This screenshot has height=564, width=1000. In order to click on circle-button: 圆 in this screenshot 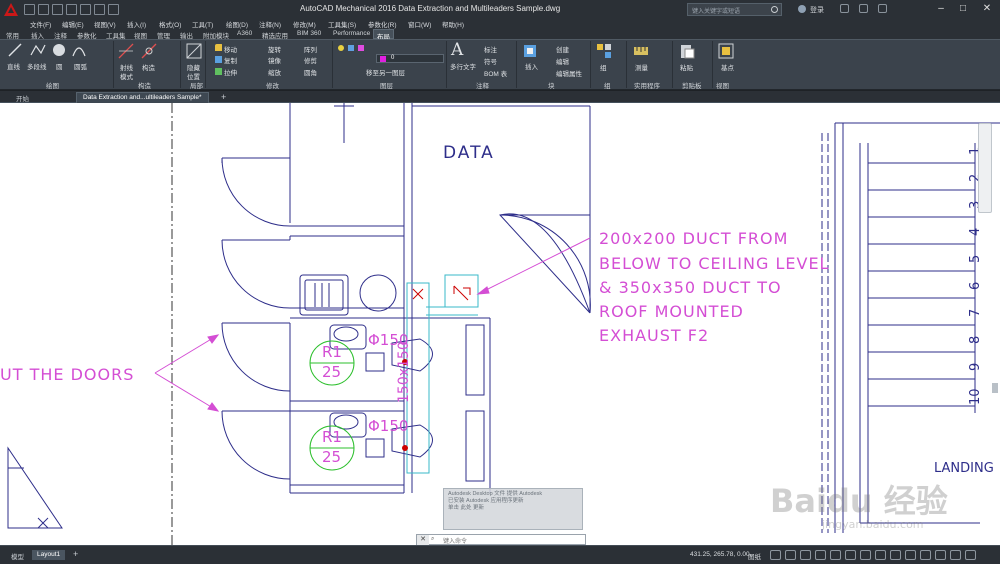, I will do `click(59, 66)`.